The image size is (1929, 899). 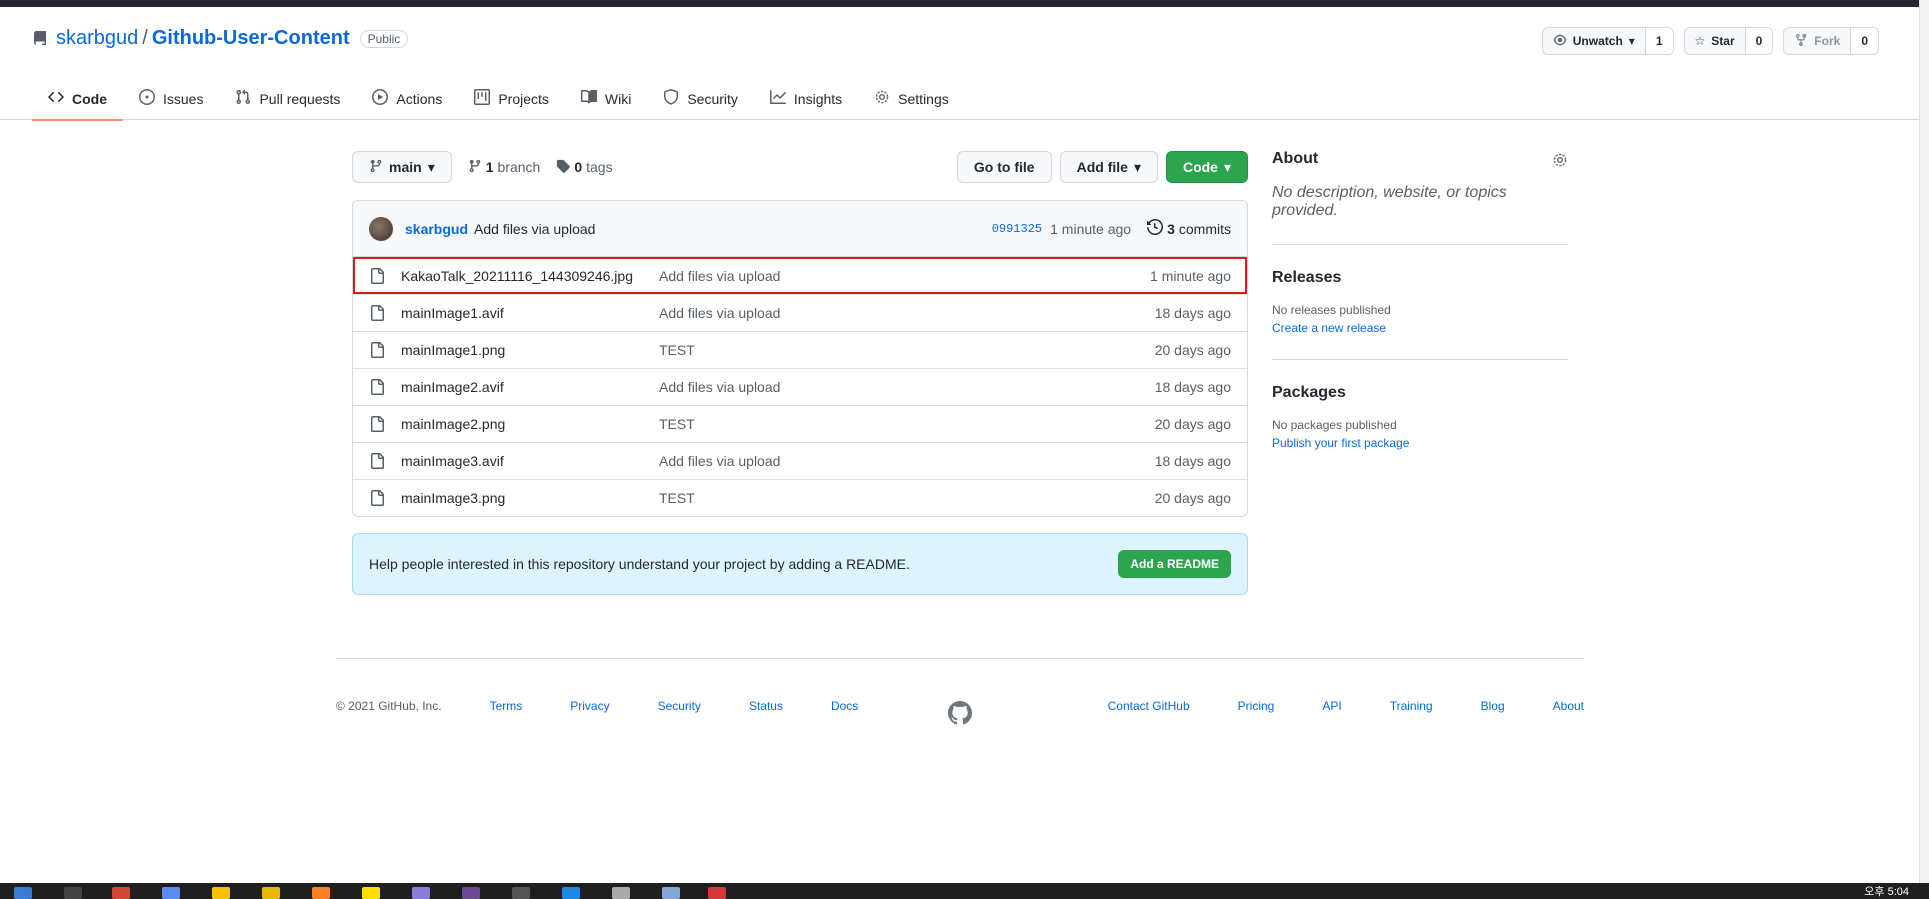 I want to click on star-icon: ☆, so click(x=1700, y=41).